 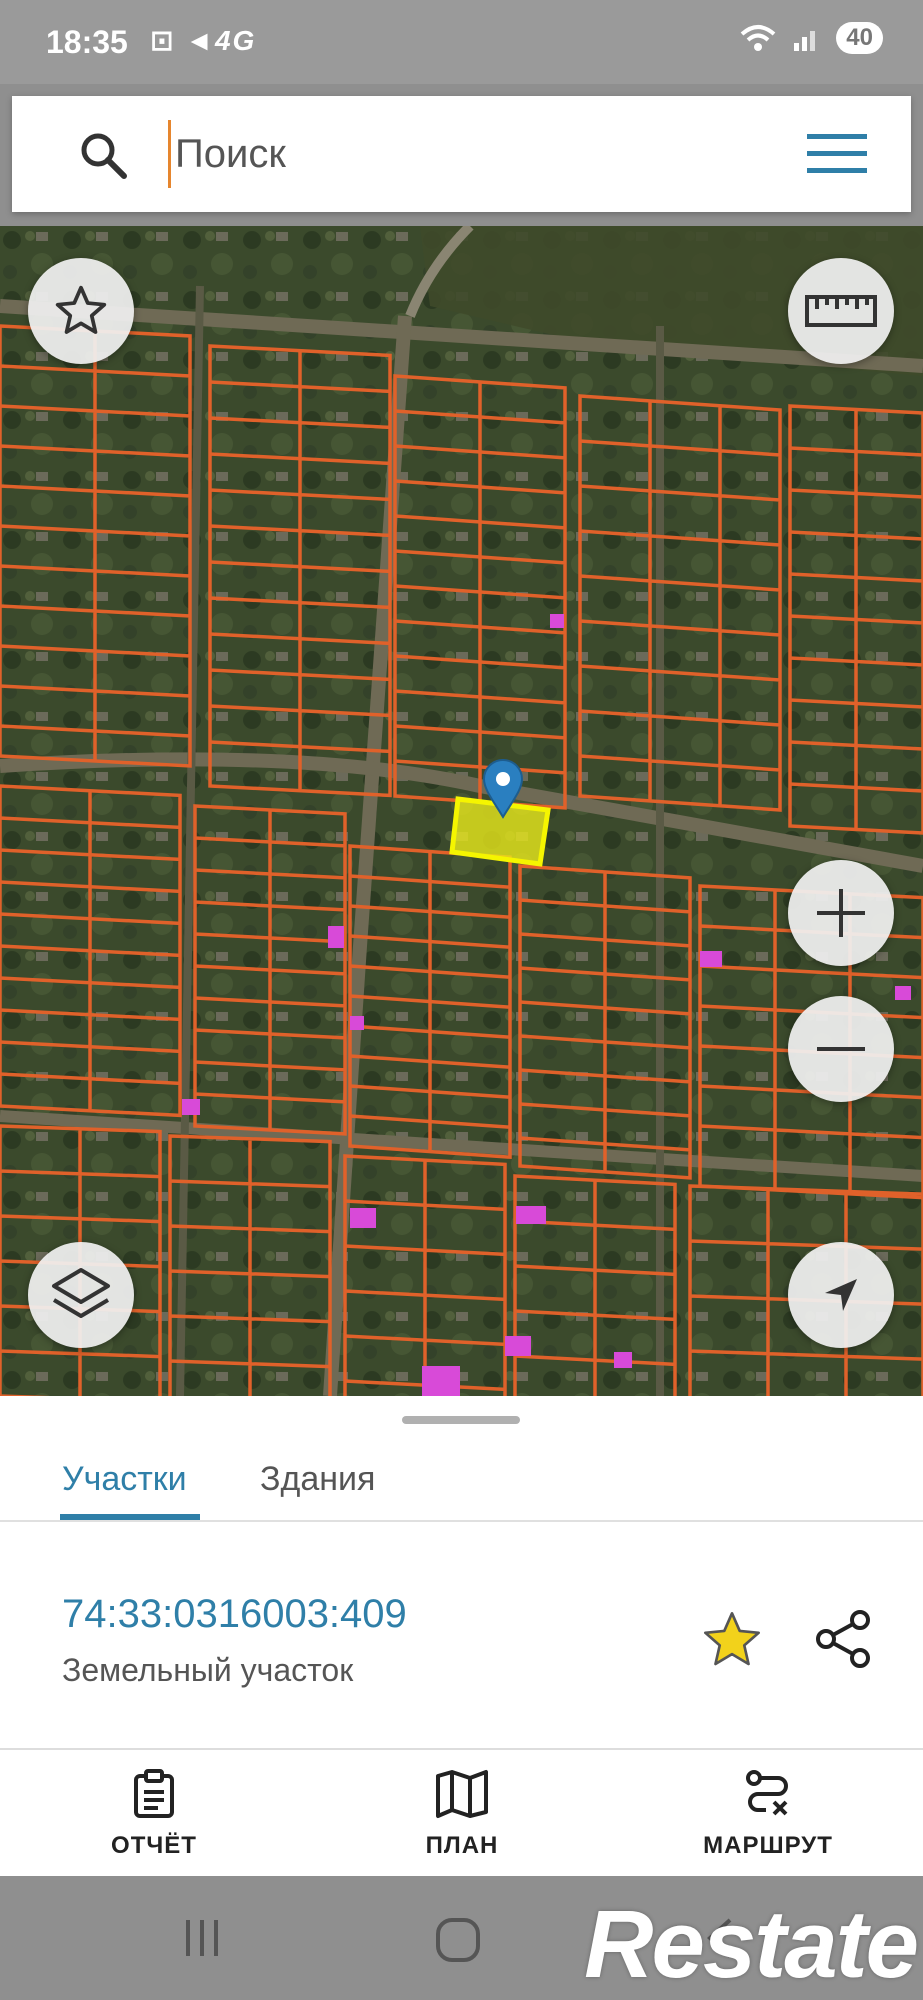 What do you see at coordinates (461, 1420) in the screenshot?
I see `drag-handle` at bounding box center [461, 1420].